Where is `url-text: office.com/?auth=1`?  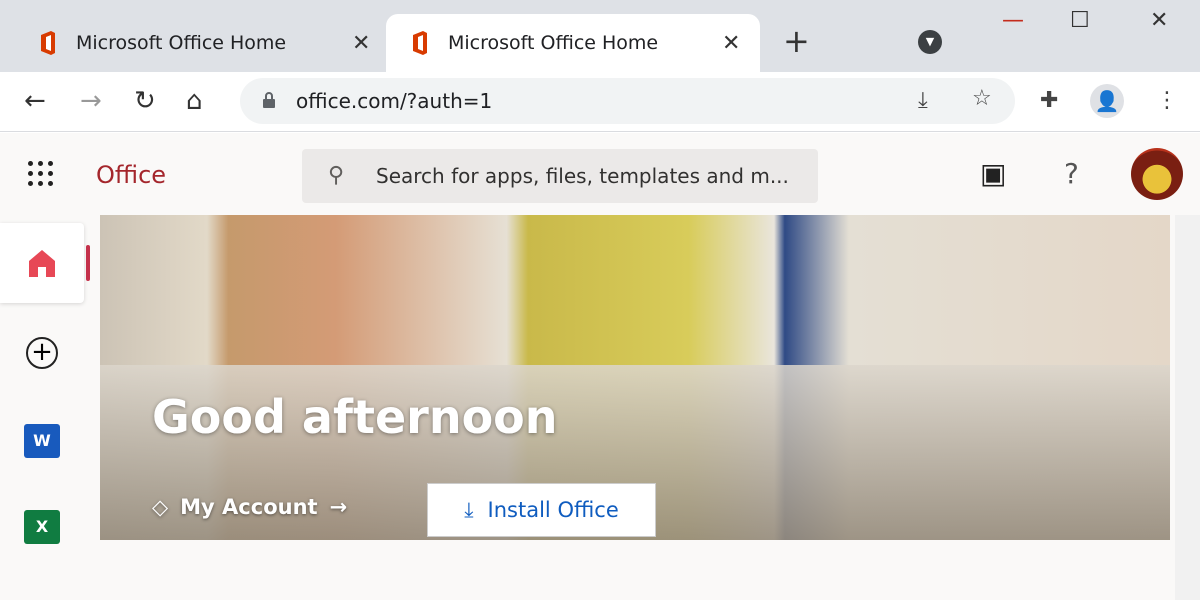 url-text: office.com/?auth=1 is located at coordinates (394, 101).